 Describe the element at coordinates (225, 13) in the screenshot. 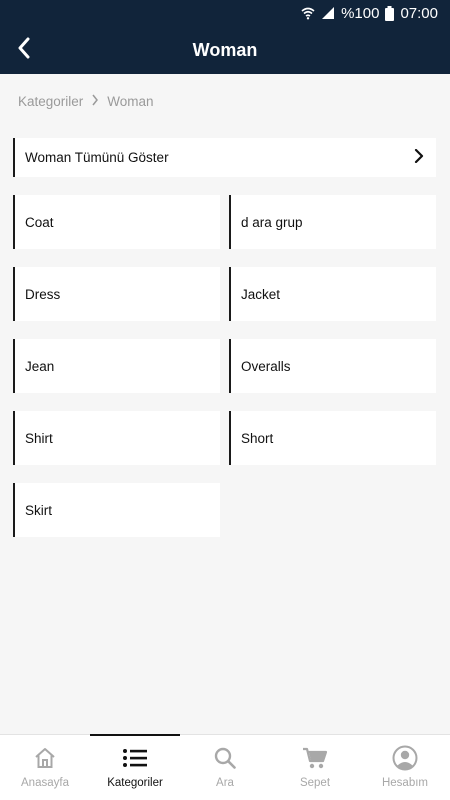

I see `status-bar: %100 07:00` at that location.